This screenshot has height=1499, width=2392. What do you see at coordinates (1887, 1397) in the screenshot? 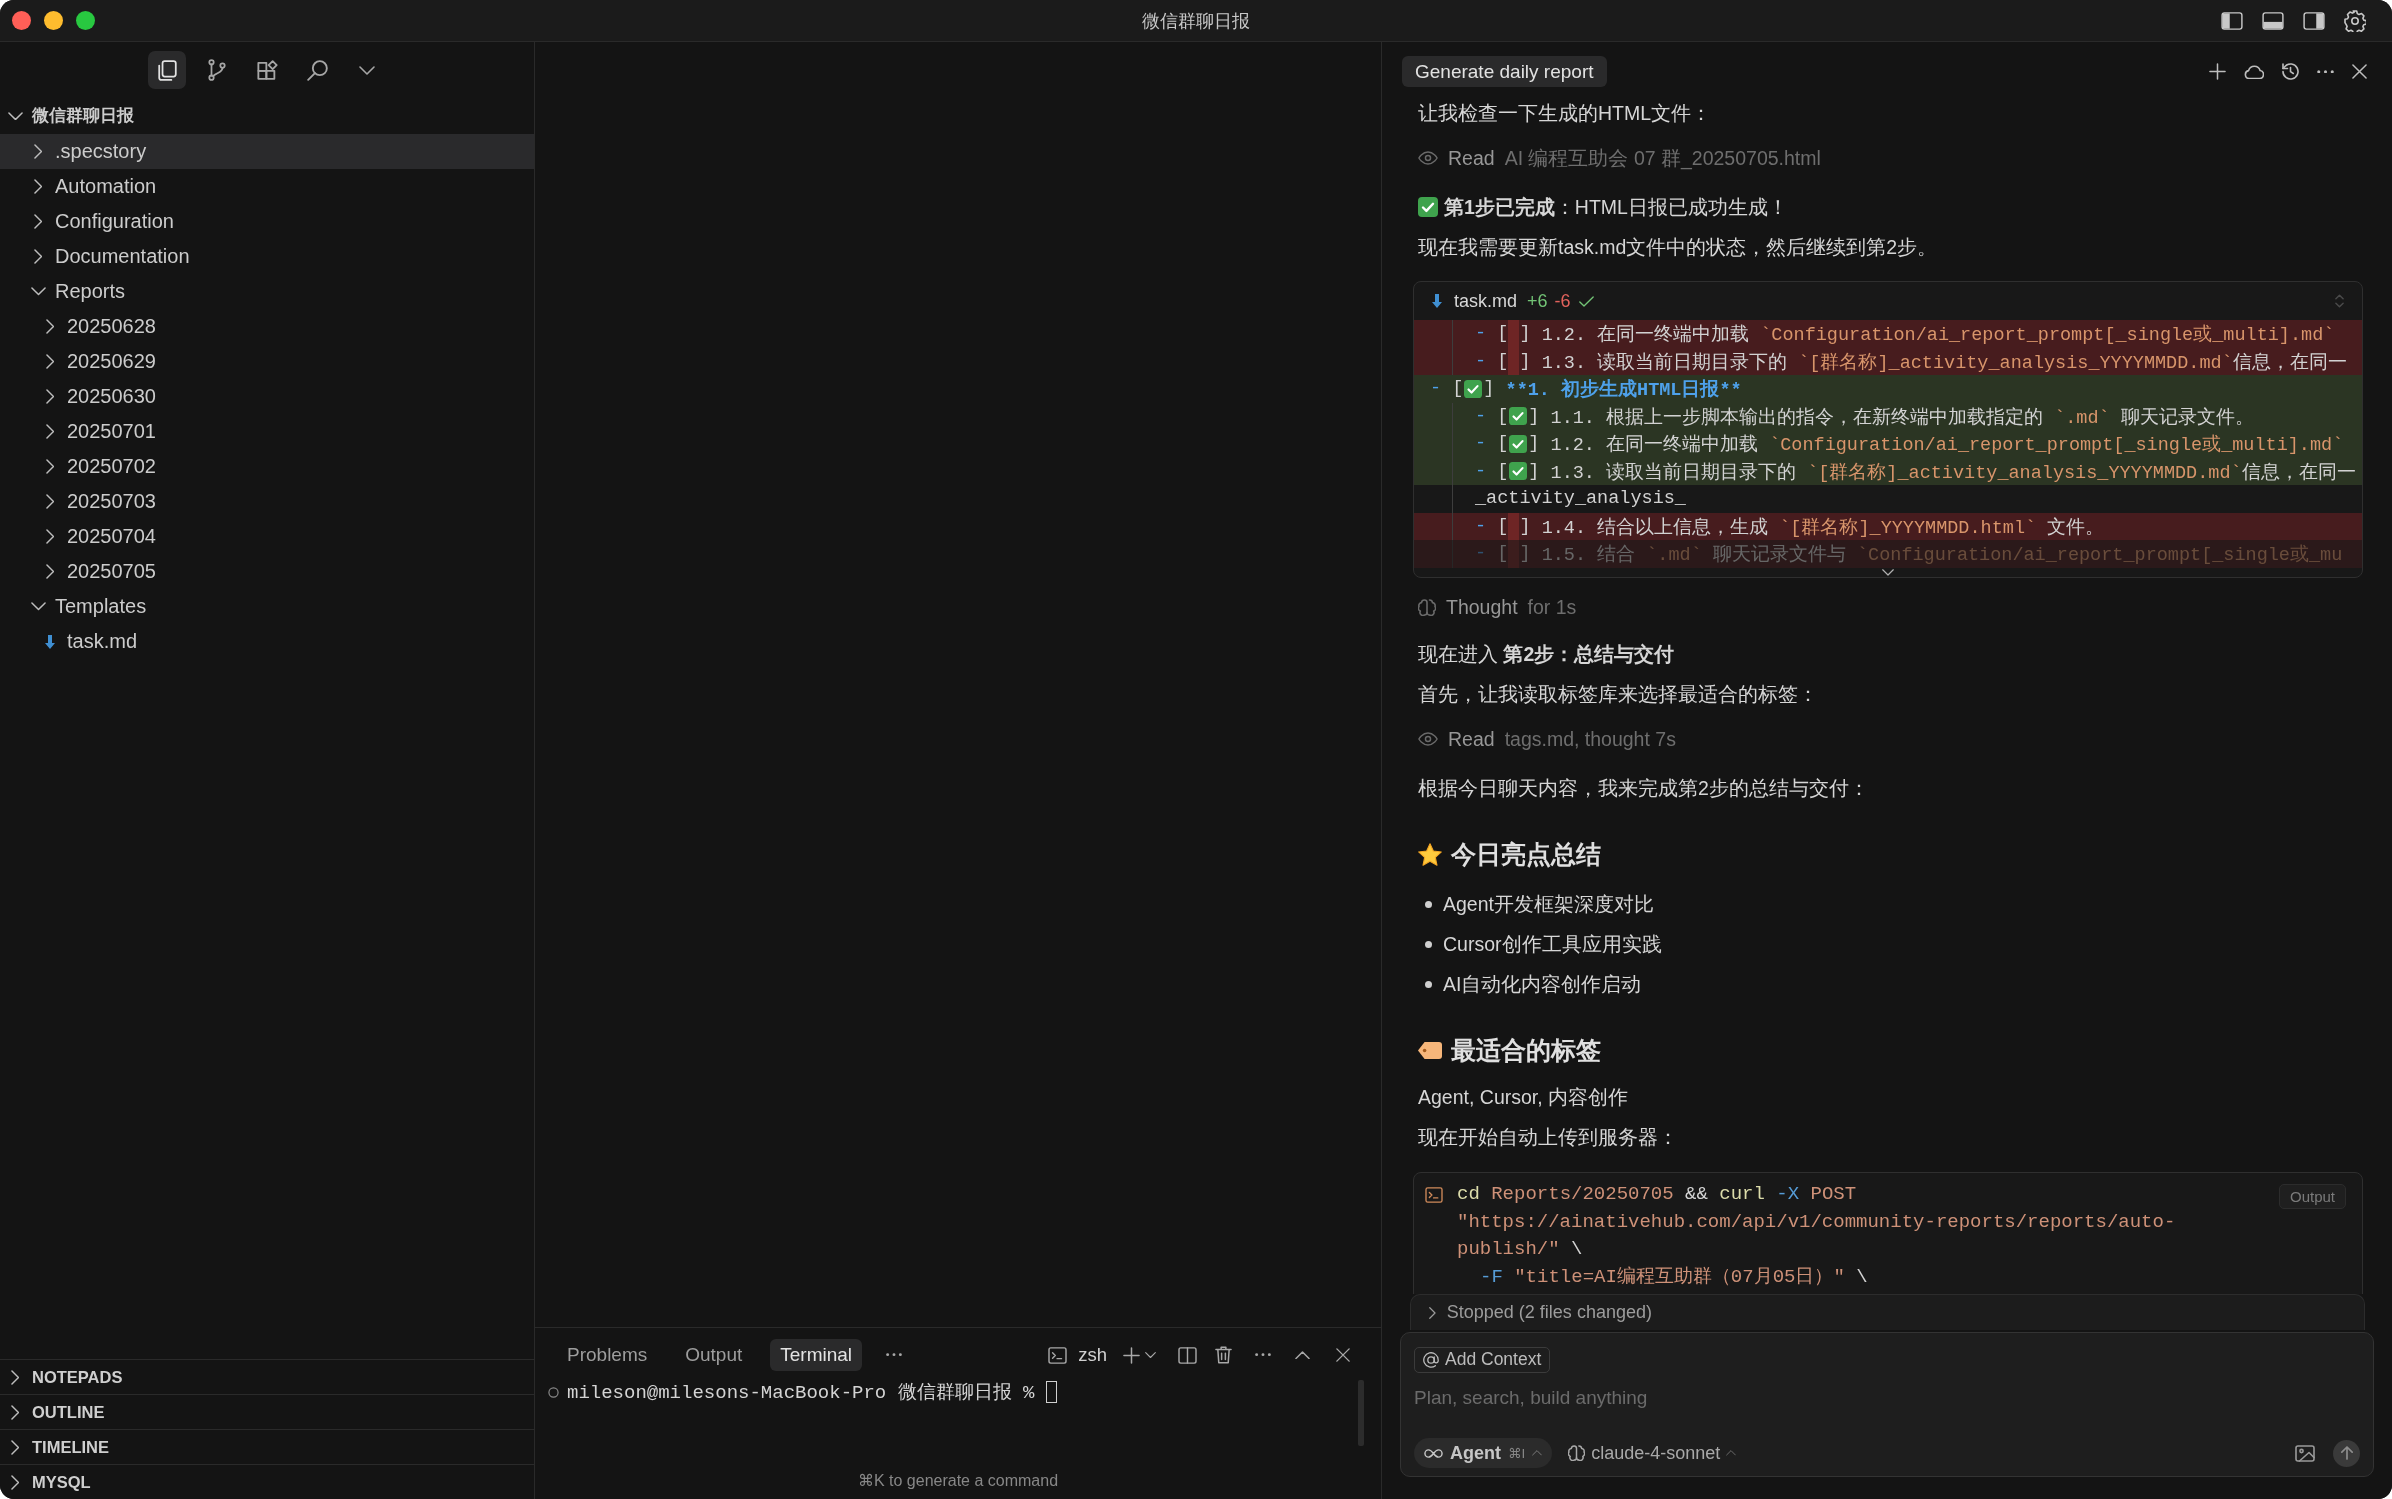
I see `chat-input: Plan, search, build anything` at bounding box center [1887, 1397].